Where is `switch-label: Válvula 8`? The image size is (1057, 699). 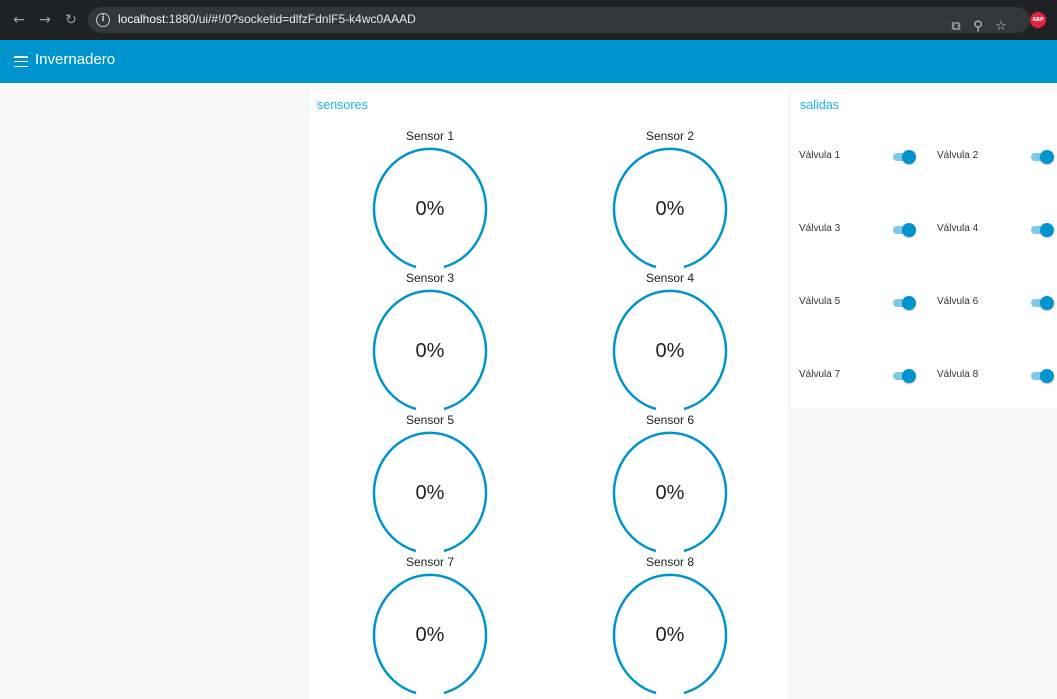
switch-label: Válvula 8 is located at coordinates (958, 374).